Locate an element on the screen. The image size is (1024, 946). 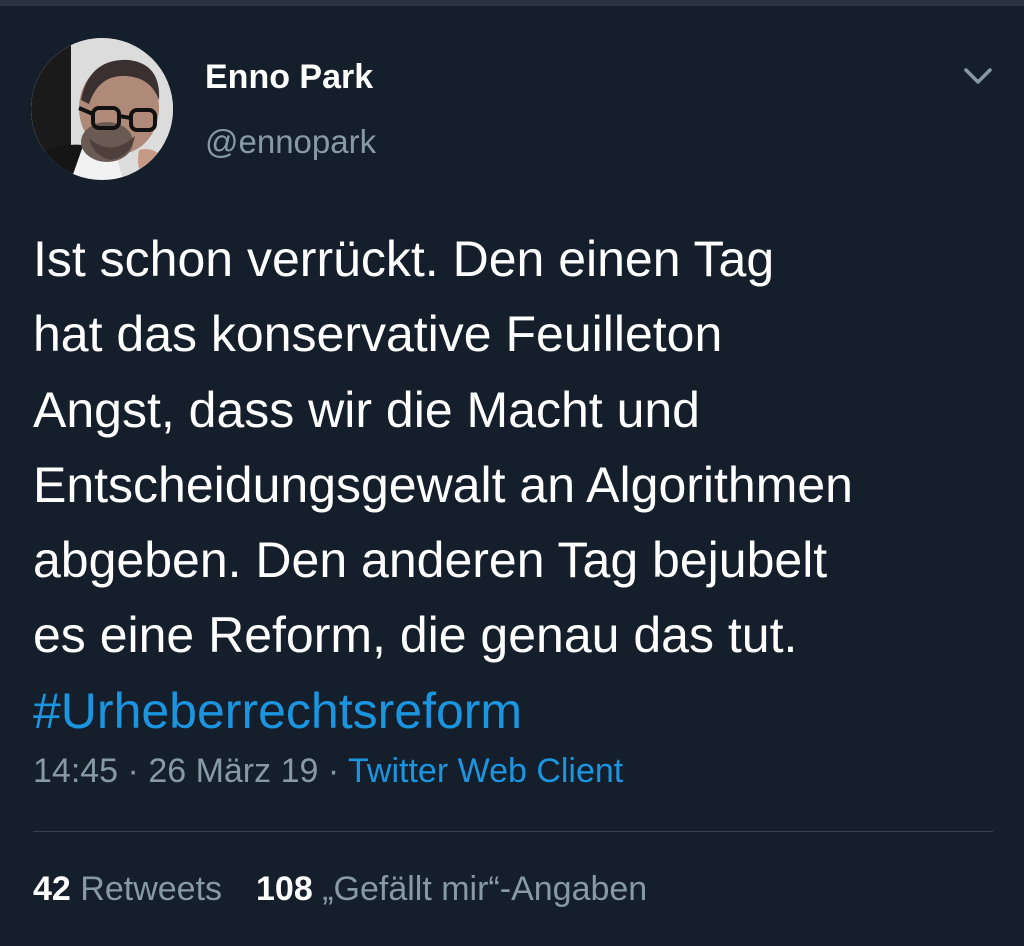
hashtag-link: #Urheberrechtsreform is located at coordinates (520, 711).